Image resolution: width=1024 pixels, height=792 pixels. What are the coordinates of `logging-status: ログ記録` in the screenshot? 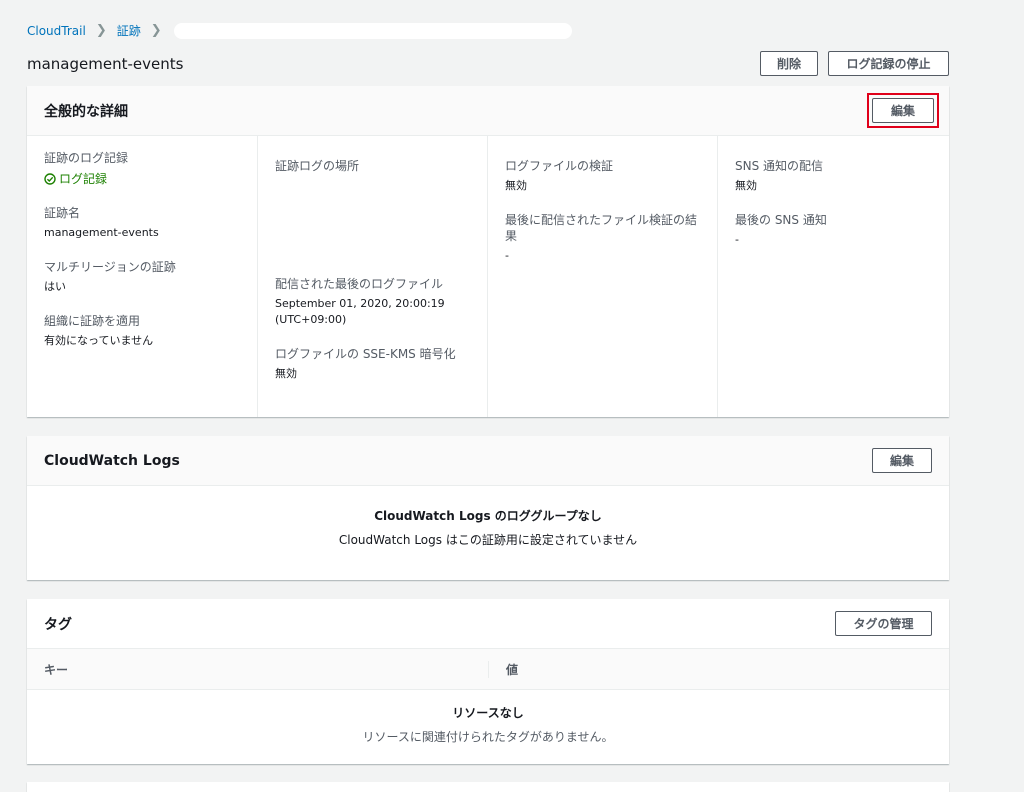 It's located at (142, 178).